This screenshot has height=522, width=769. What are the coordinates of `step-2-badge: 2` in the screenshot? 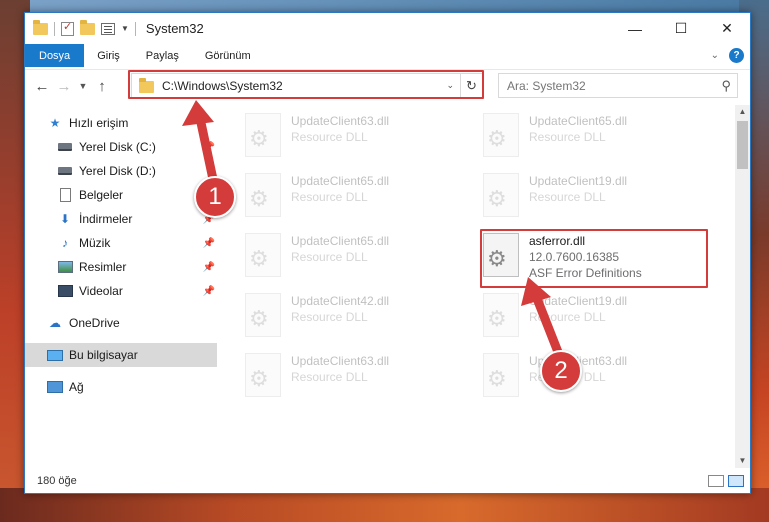 It's located at (561, 371).